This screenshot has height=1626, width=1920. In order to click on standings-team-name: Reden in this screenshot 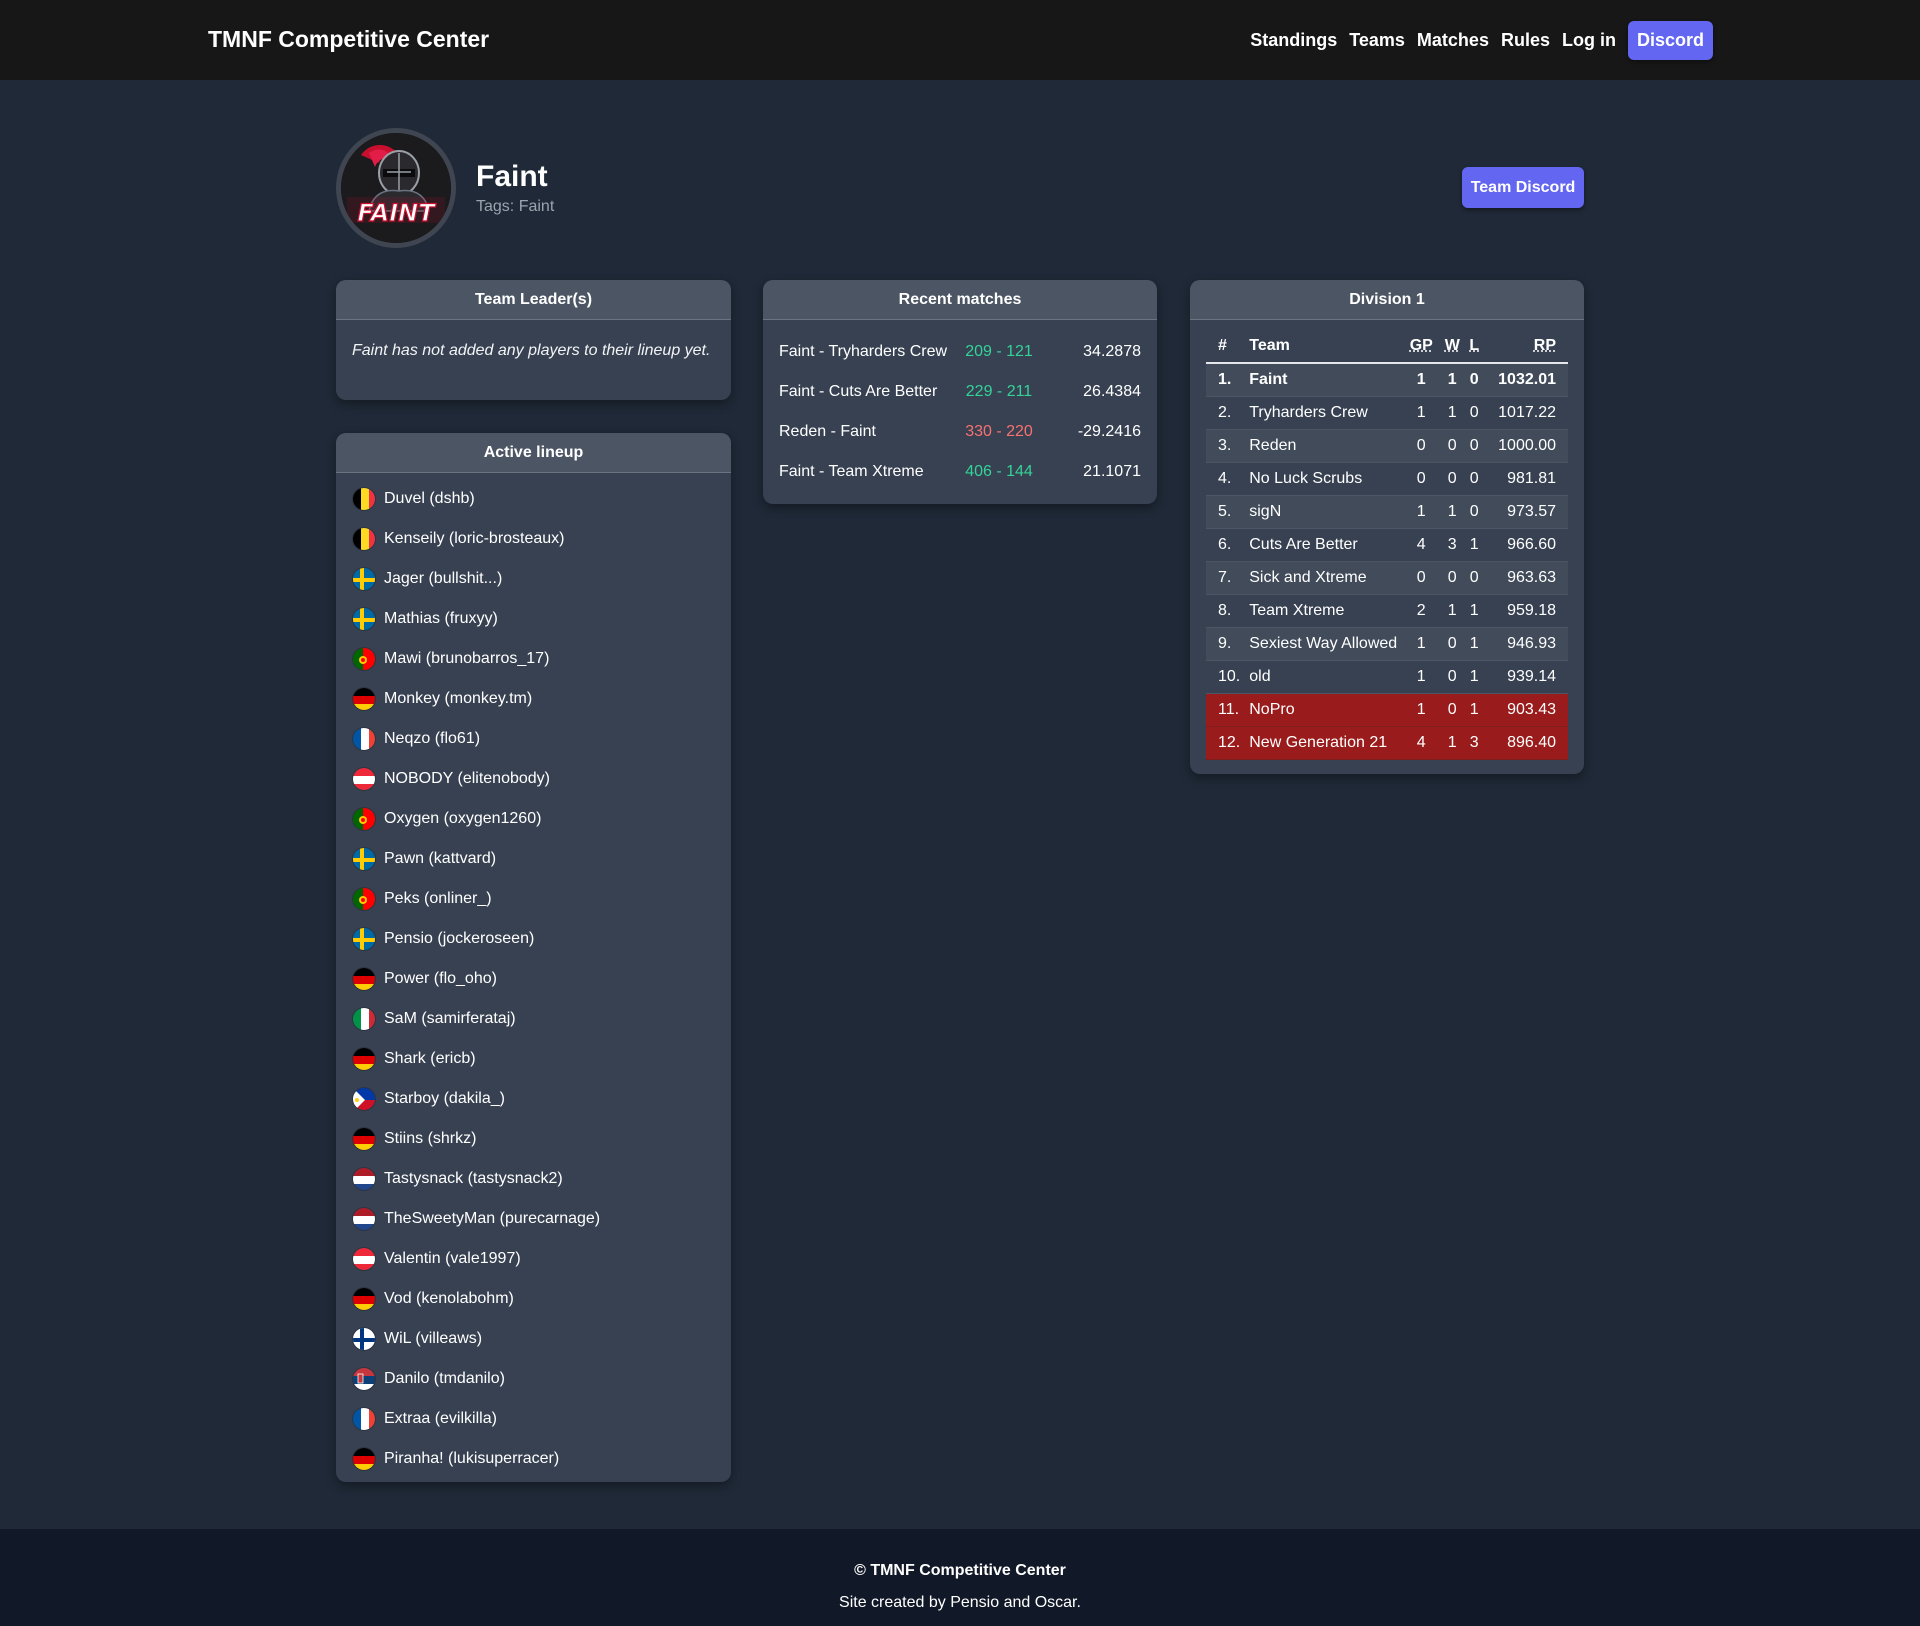, I will do `click(1321, 446)`.